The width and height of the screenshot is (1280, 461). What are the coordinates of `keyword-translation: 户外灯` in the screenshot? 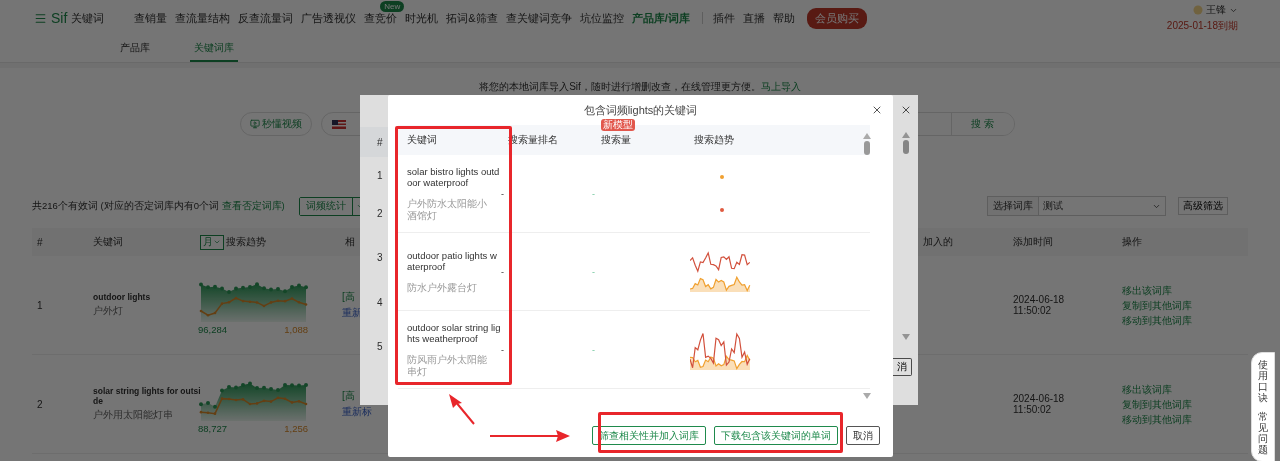 It's located at (108, 311).